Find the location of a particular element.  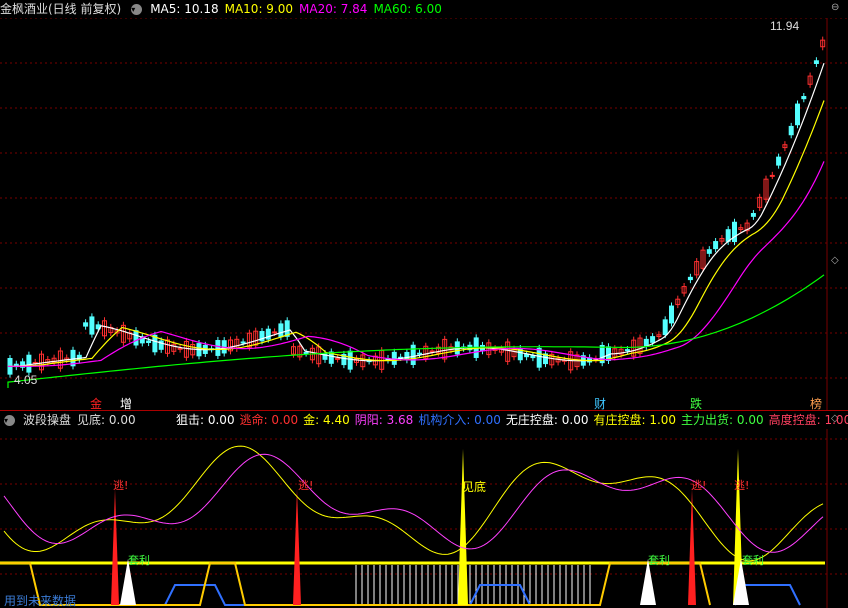

indicator-value: 无庄控盘: 0.00 is located at coordinates (547, 420).